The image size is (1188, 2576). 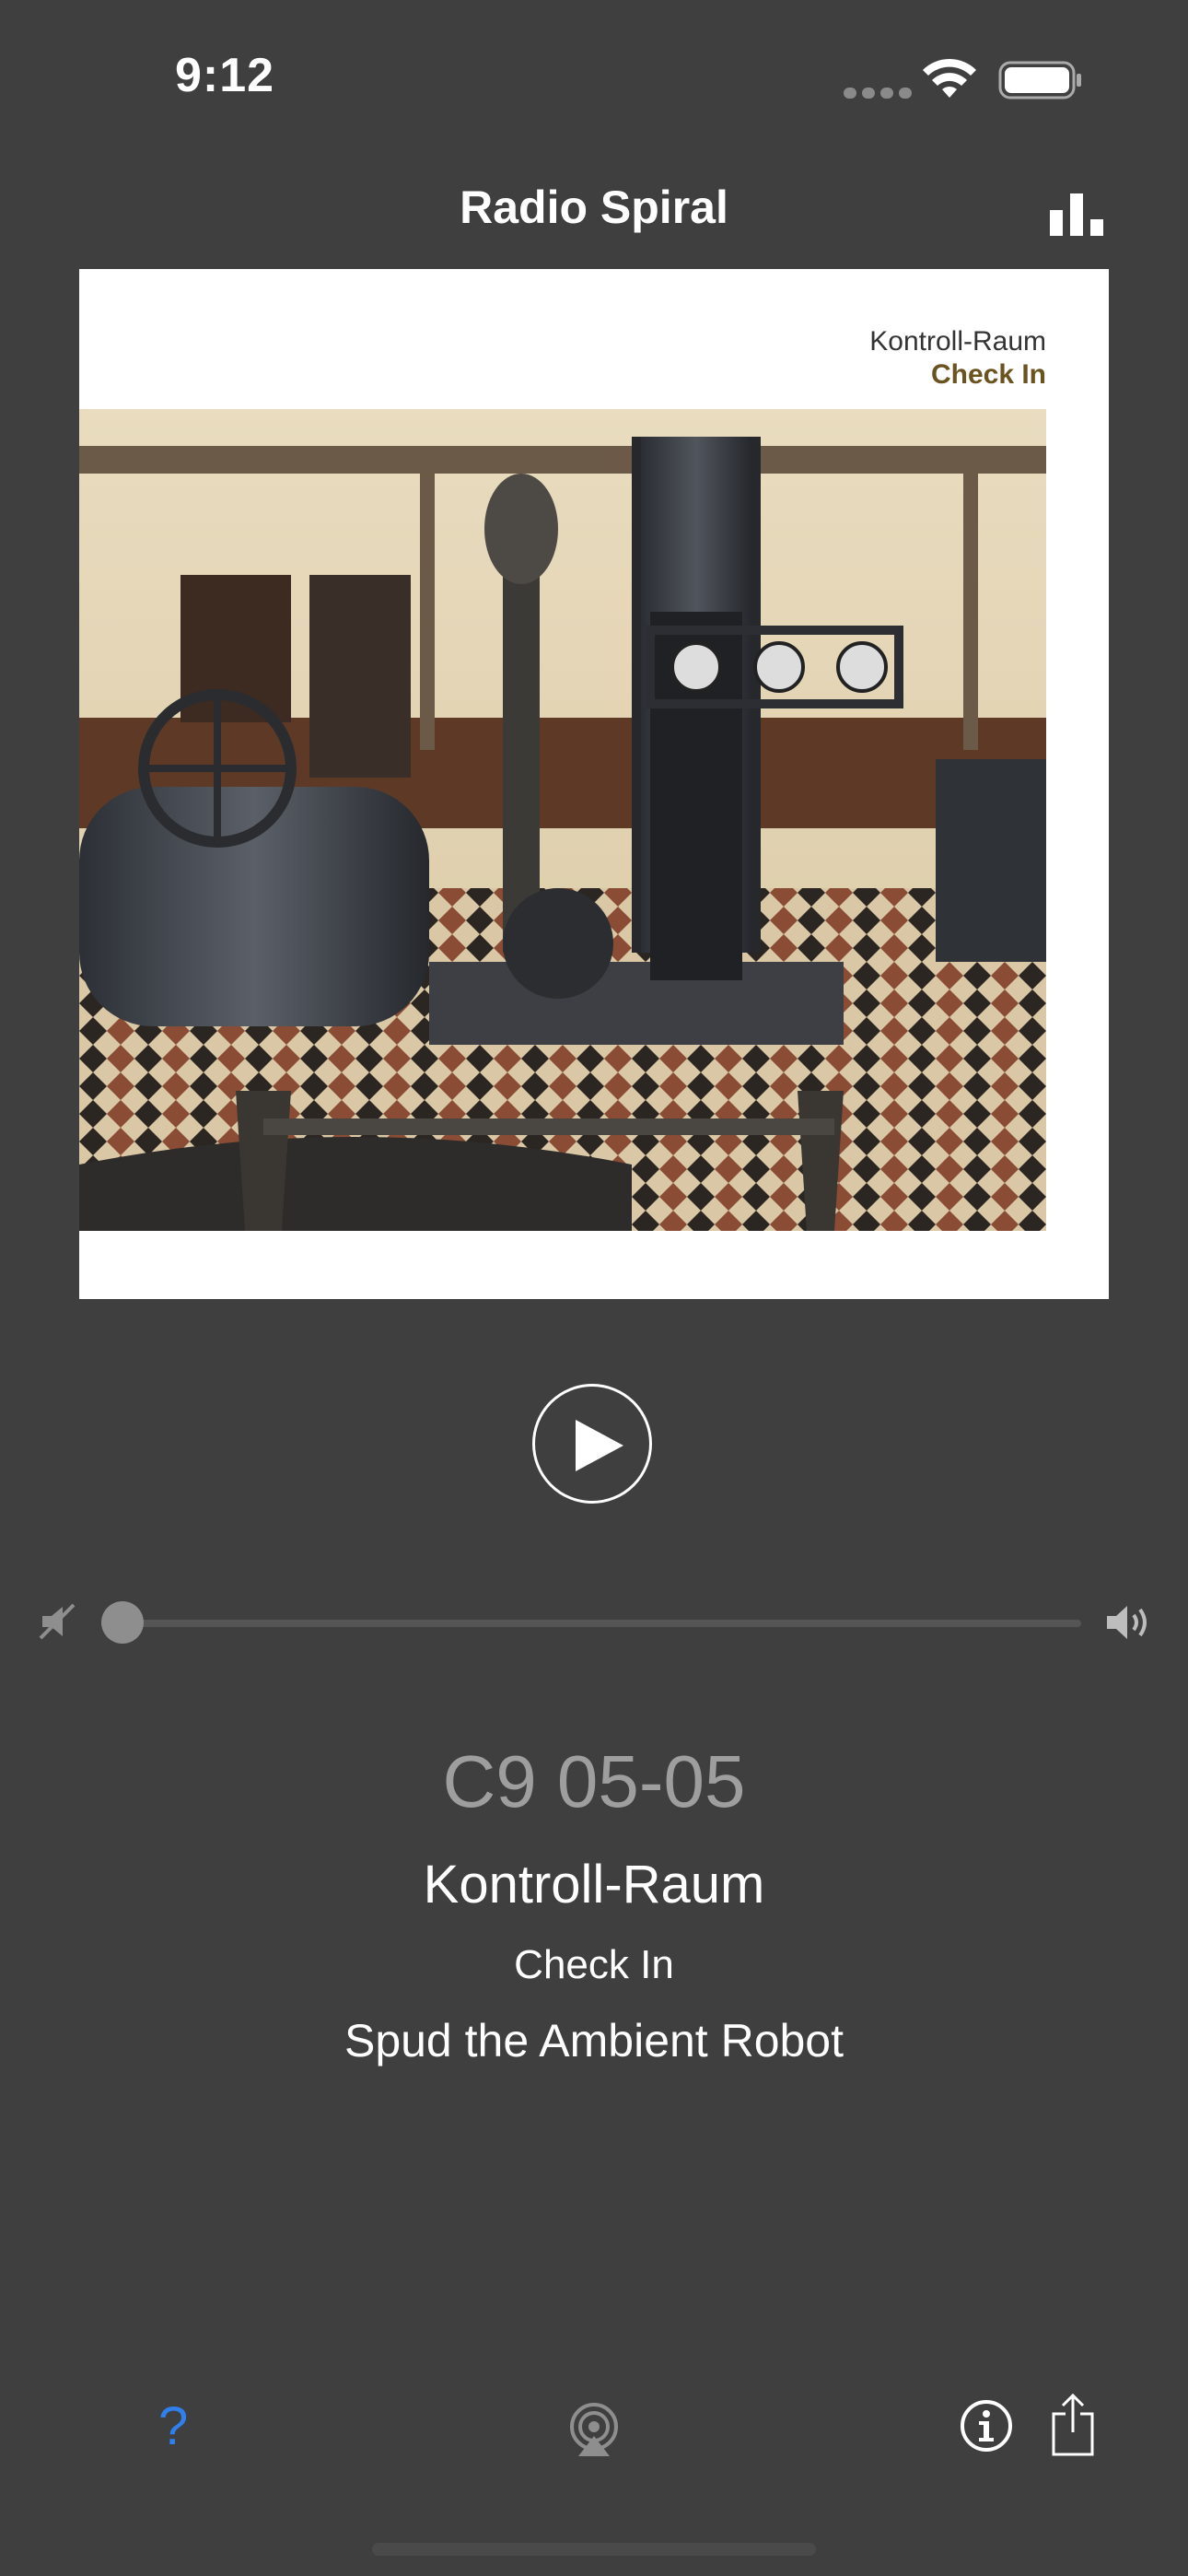 I want to click on volume-slider-thumb, so click(x=122, y=1622).